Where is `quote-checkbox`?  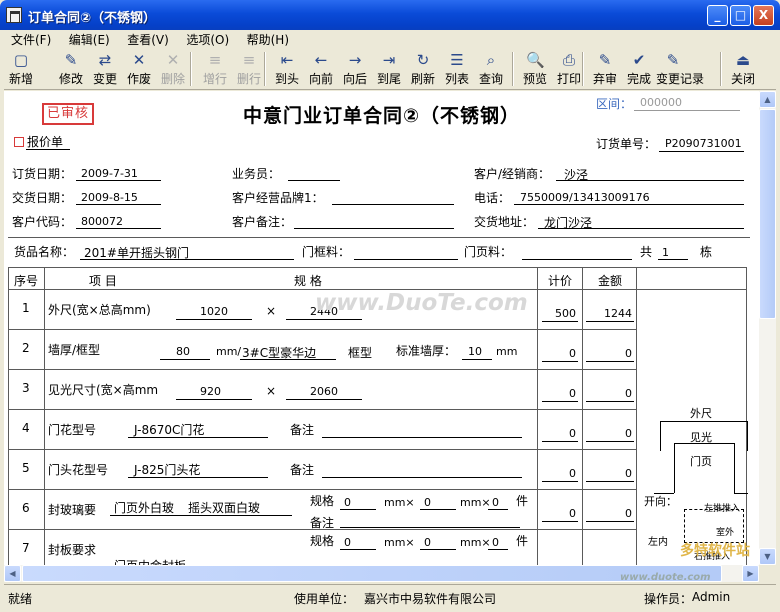
quote-checkbox is located at coordinates (19, 142).